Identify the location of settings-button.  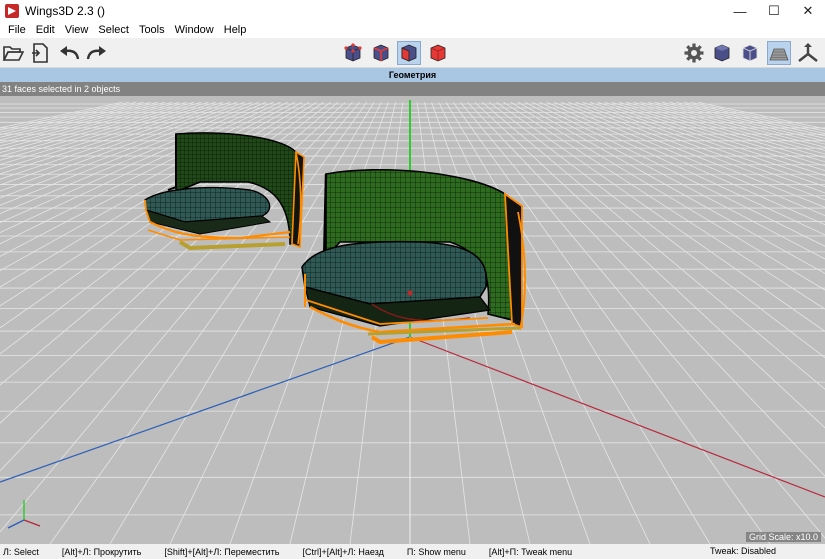
(694, 53).